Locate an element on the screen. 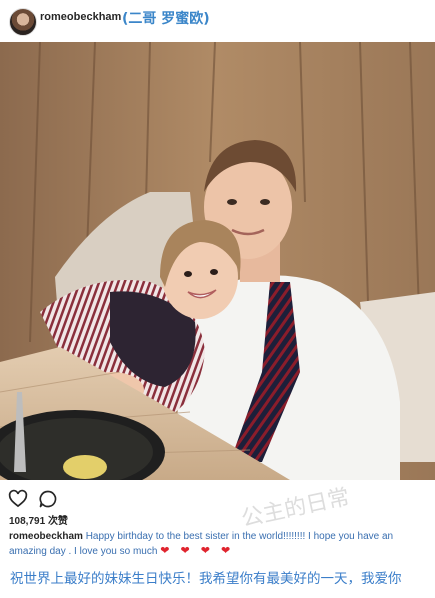 Image resolution: width=435 pixels, height=598 pixels. caption-translation: 祝世界上最好的妹妹生日快乐！我希望你有最美好的一天，我爱你 is located at coordinates (206, 579).